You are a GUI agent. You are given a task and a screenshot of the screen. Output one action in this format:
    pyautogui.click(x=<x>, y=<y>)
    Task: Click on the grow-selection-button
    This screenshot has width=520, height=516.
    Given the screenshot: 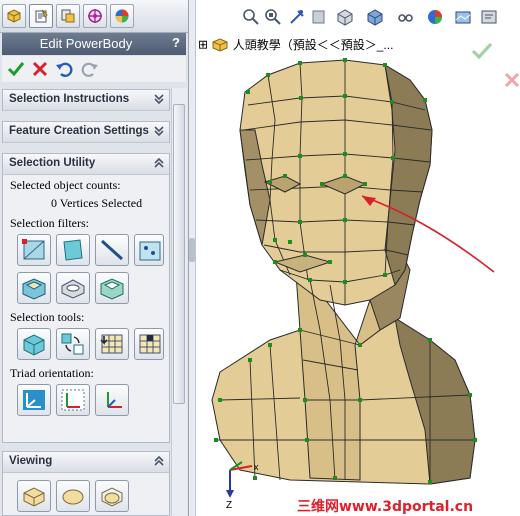 What is the action you would take?
    pyautogui.click(x=112, y=344)
    